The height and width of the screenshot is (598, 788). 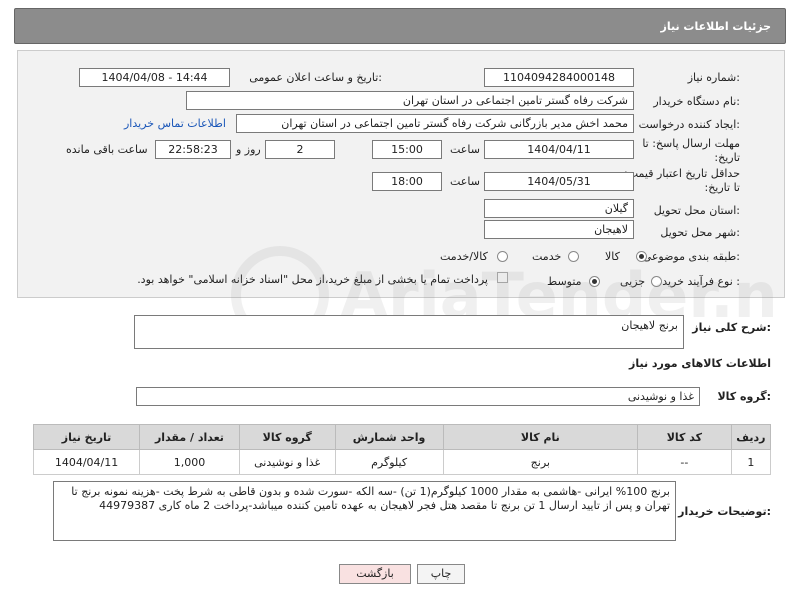 I want to click on city-label: شهر محل تحویل:, so click(x=700, y=232).